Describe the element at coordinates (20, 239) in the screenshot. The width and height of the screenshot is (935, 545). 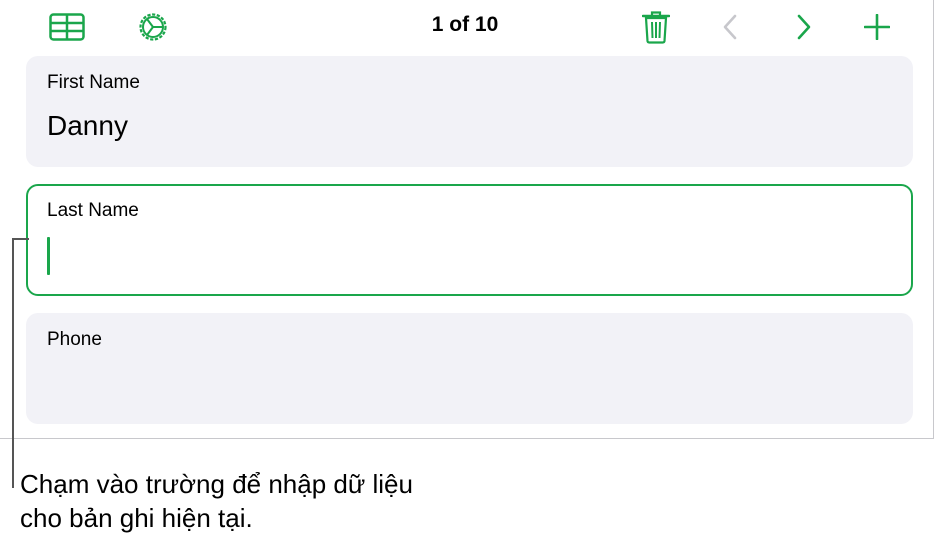
I see `callout-leader-tick` at that location.